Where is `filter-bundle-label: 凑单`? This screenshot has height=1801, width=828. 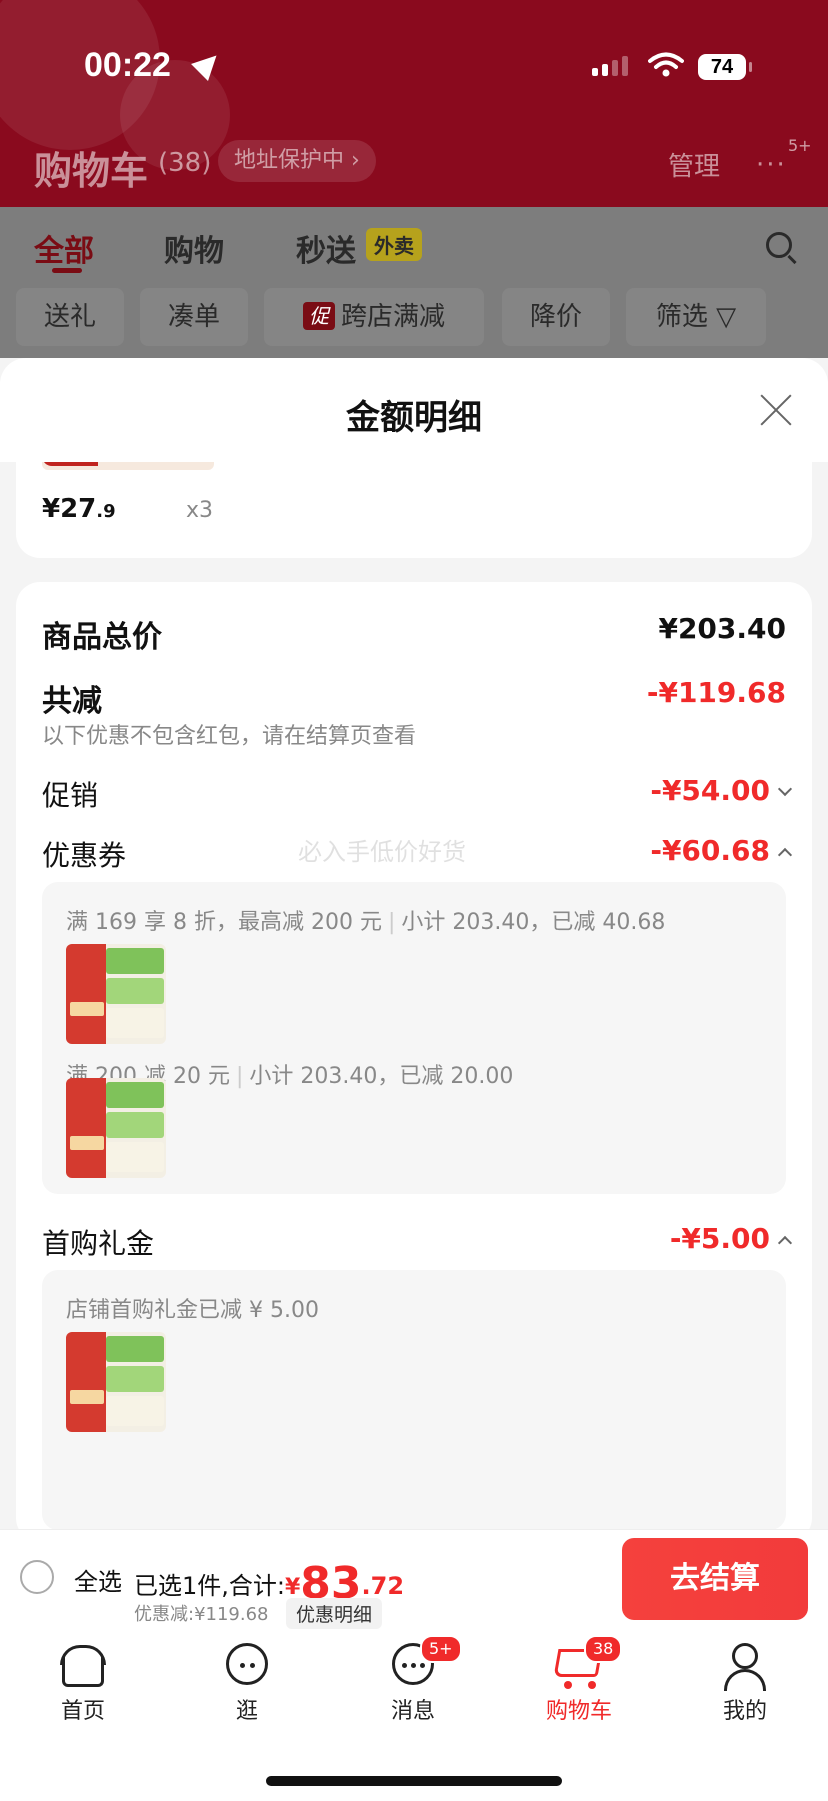 filter-bundle-label: 凑单 is located at coordinates (193, 317).